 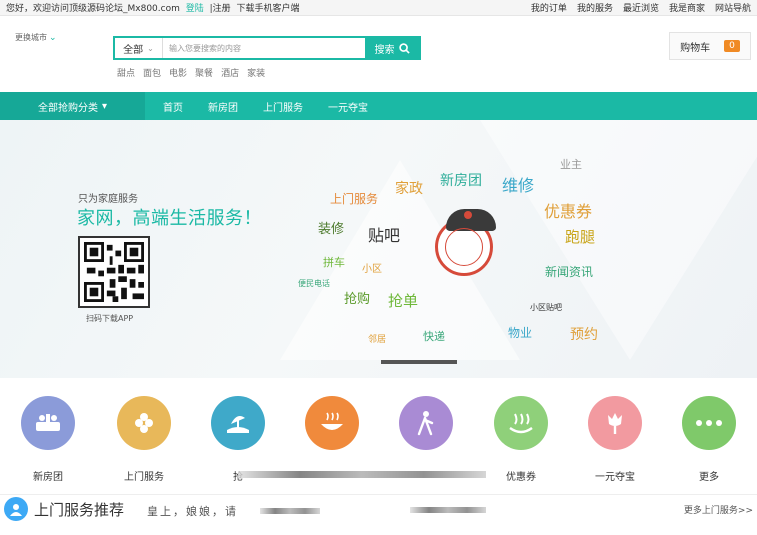 What do you see at coordinates (461, 181) in the screenshot?
I see `banner-word: 新房团` at bounding box center [461, 181].